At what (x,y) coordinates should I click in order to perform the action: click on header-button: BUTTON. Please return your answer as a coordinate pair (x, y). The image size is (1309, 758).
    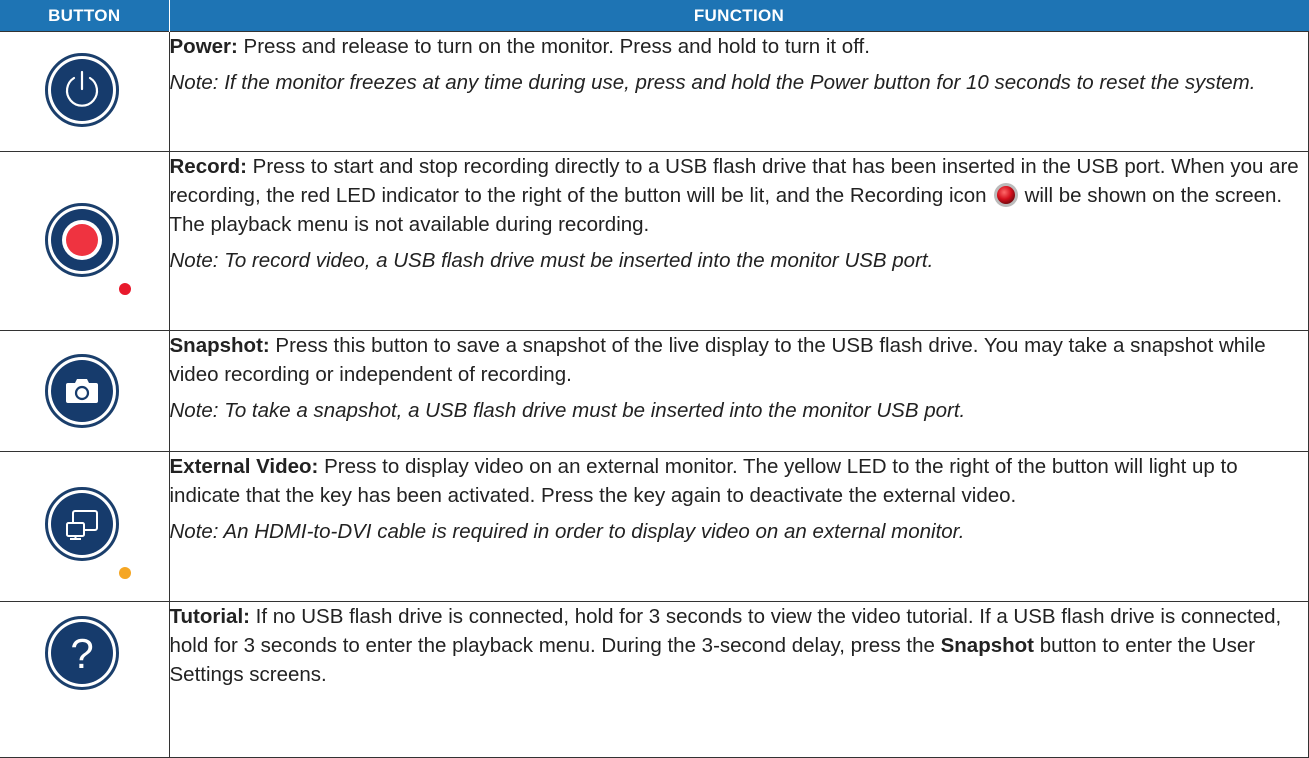
    Looking at the image, I should click on (84, 16).